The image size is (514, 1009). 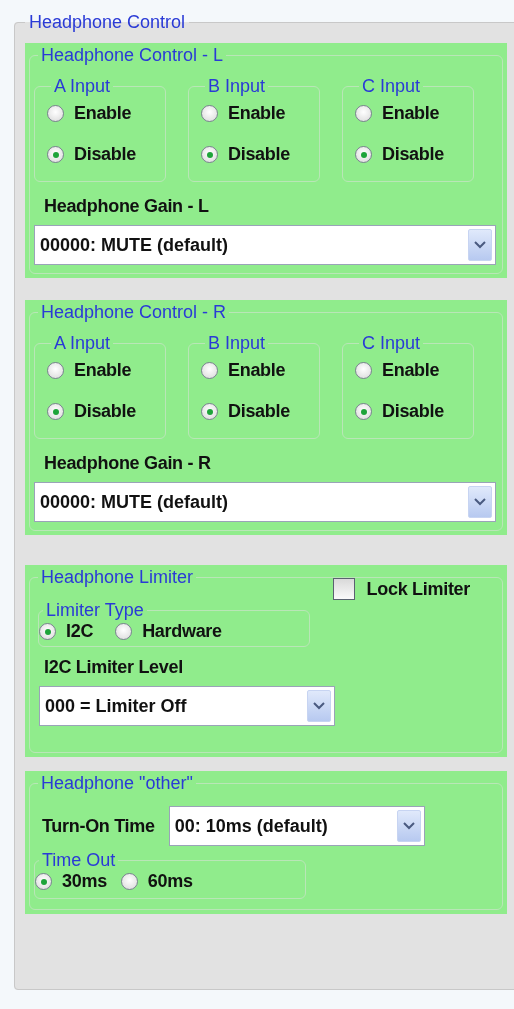 What do you see at coordinates (128, 463) in the screenshot?
I see `field-label: Headphone Gain - R` at bounding box center [128, 463].